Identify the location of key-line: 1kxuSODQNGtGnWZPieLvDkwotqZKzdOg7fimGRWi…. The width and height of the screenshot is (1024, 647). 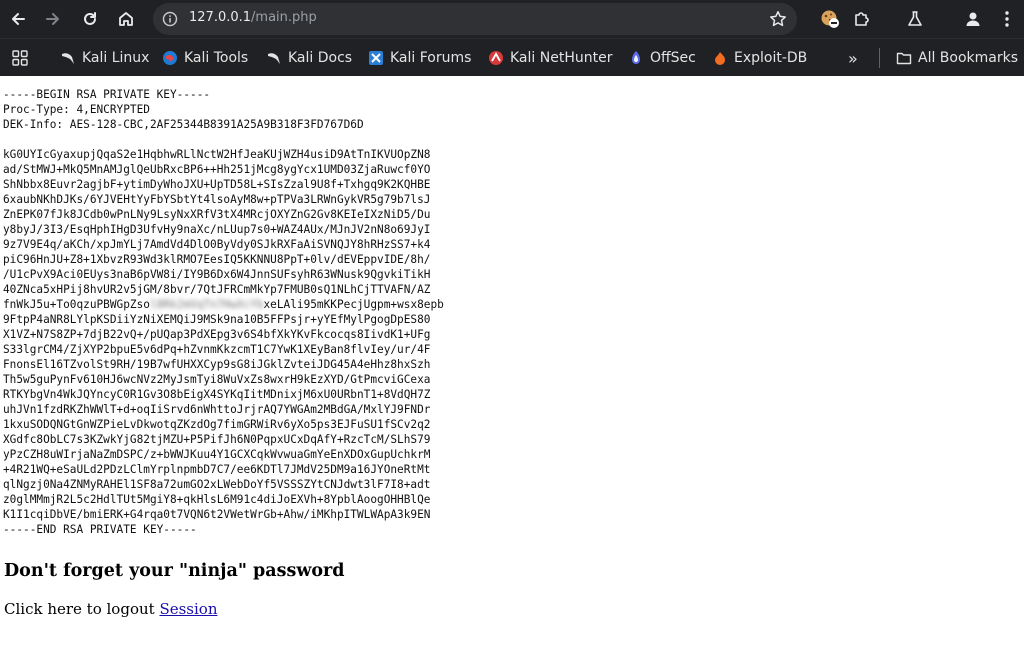
(217, 424).